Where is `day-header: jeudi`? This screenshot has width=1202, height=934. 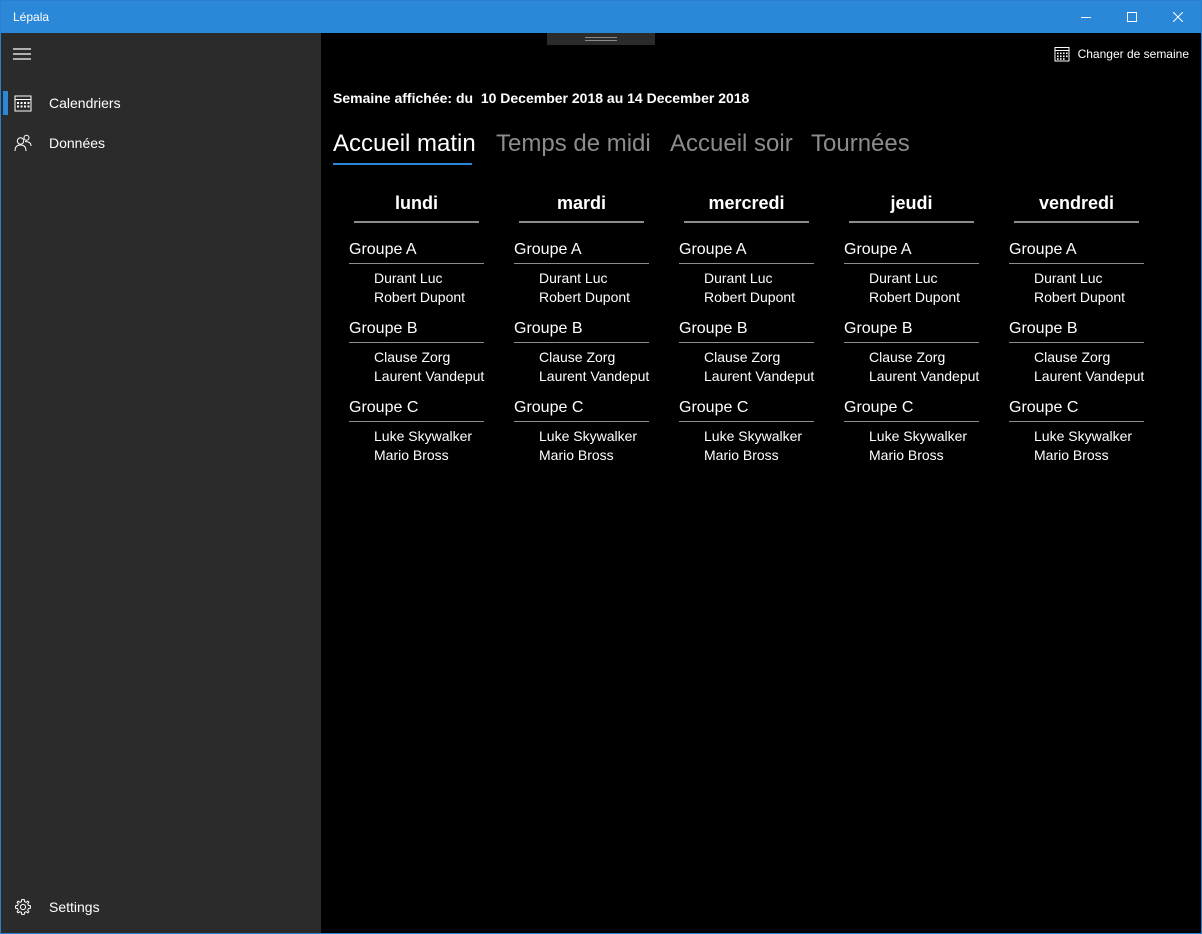
day-header: jeudi is located at coordinates (911, 203).